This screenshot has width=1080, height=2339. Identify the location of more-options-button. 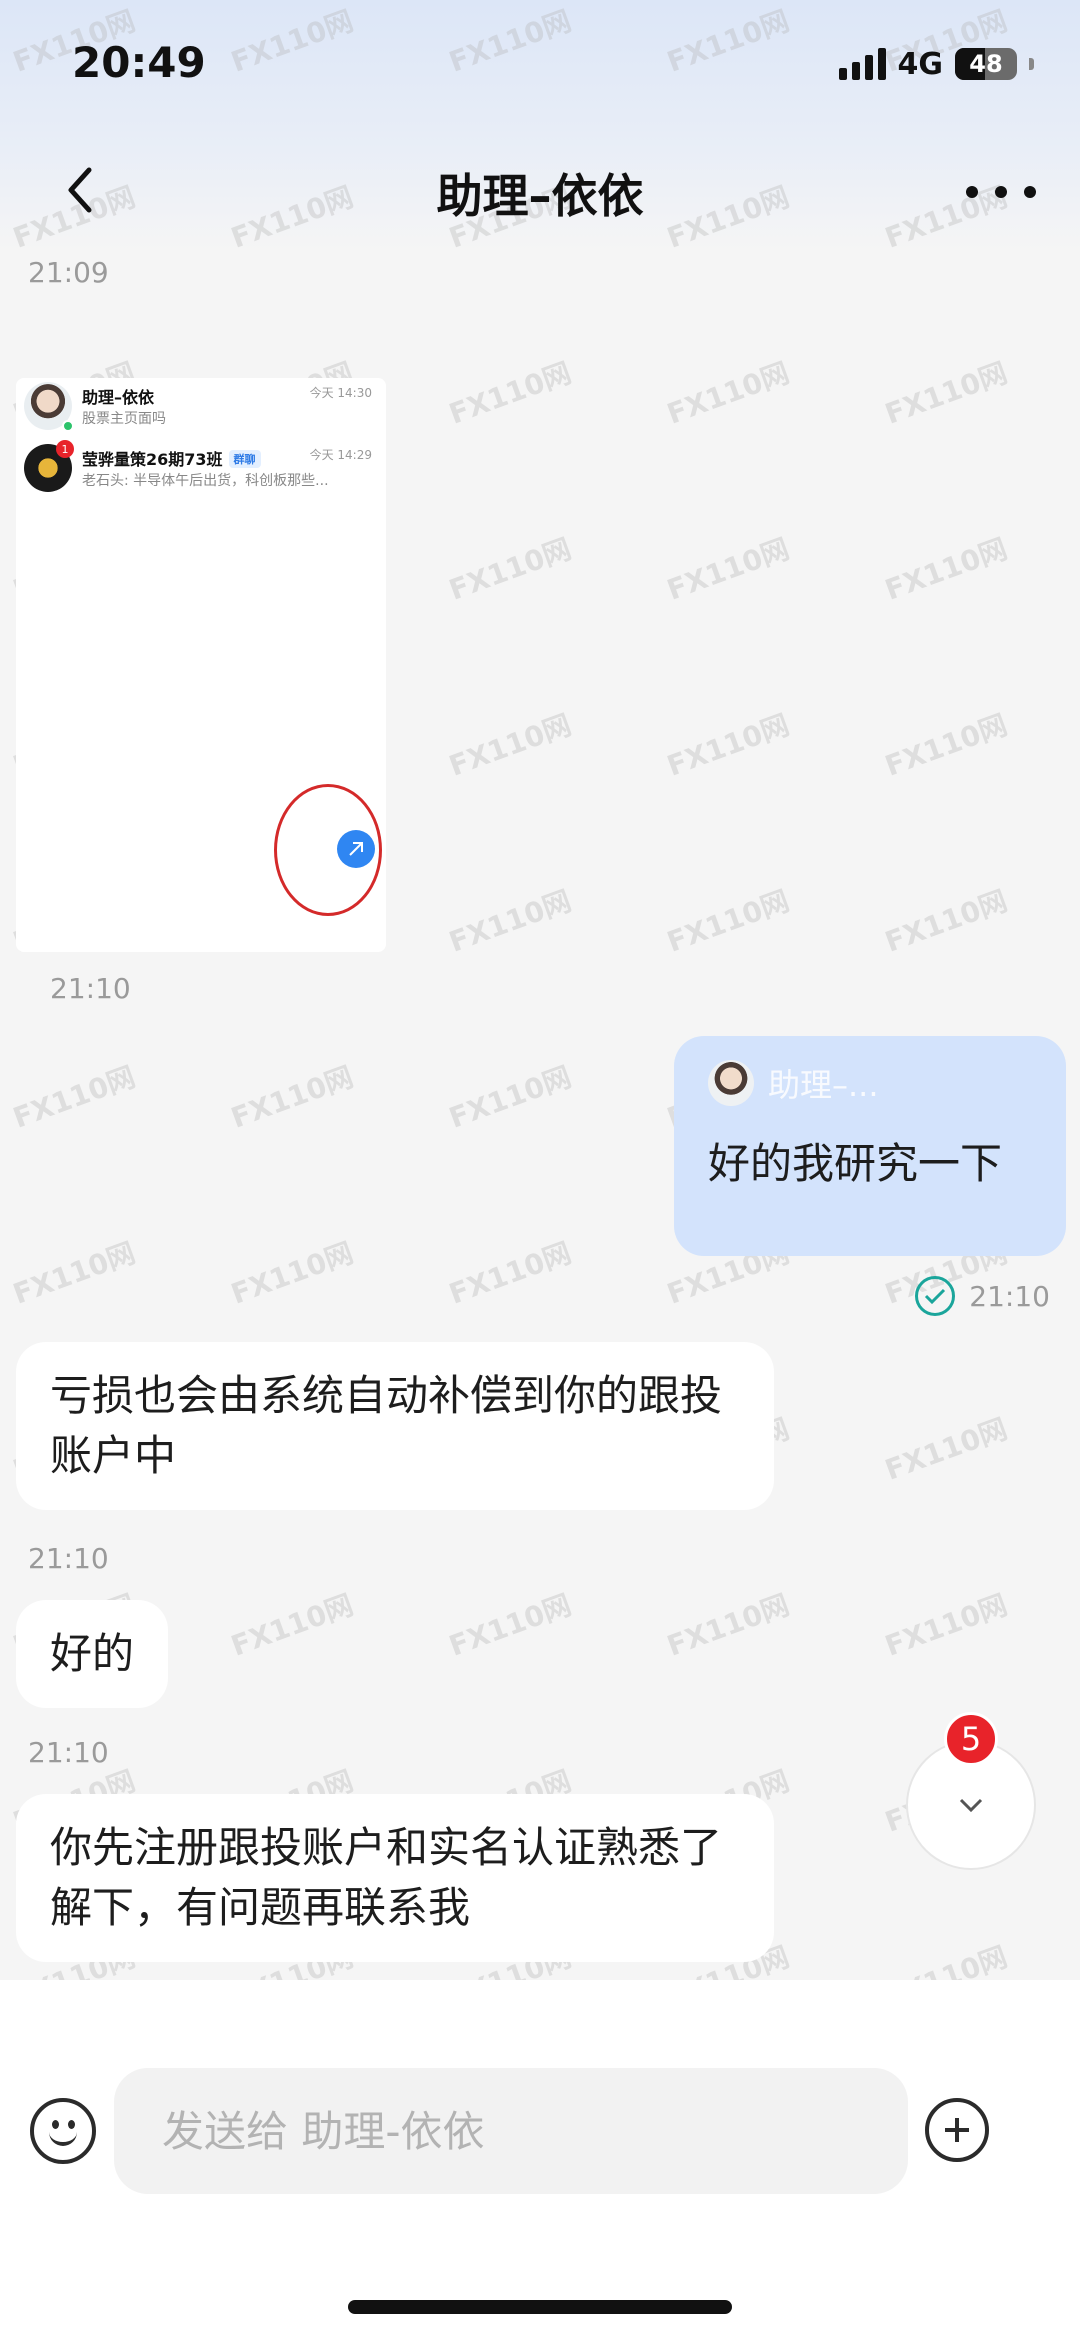
(1001, 192).